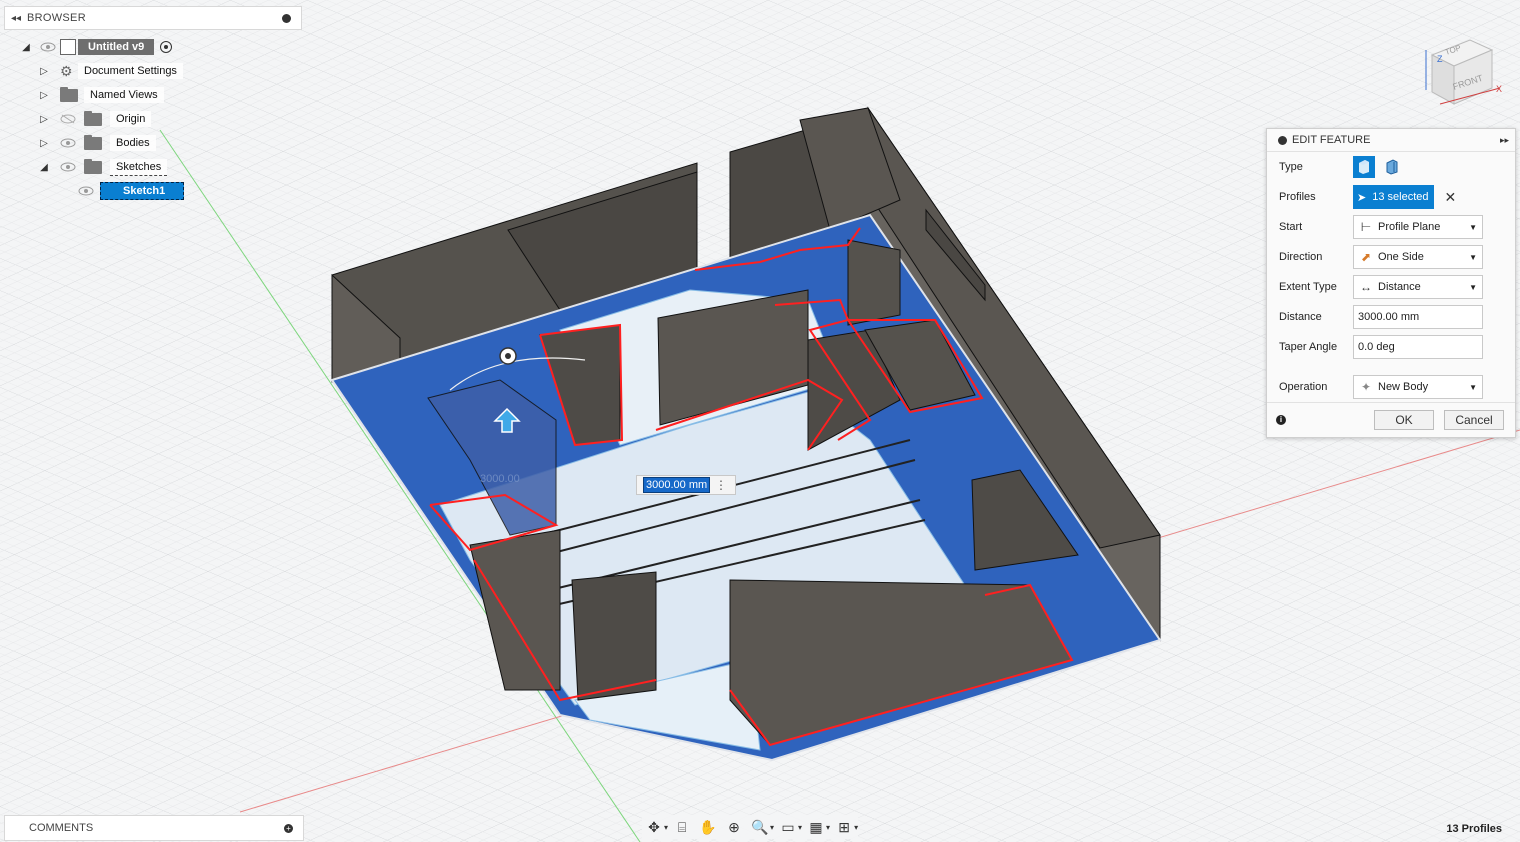  What do you see at coordinates (1282, 140) in the screenshot?
I see `panel-pin-icon` at bounding box center [1282, 140].